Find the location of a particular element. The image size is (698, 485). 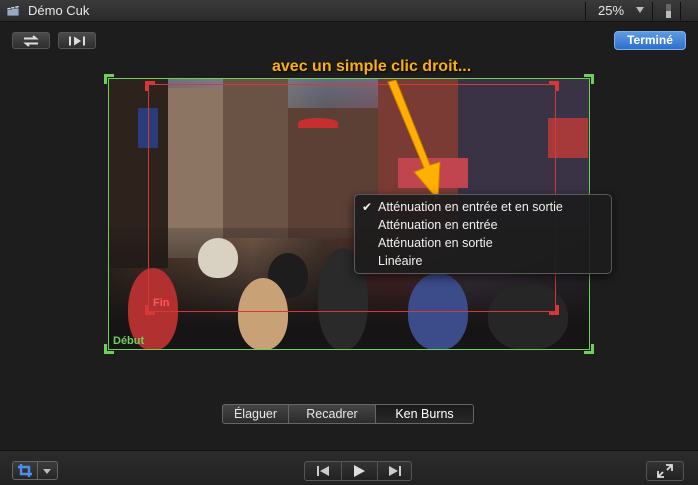

start-handle-top-left is located at coordinates (109, 79).